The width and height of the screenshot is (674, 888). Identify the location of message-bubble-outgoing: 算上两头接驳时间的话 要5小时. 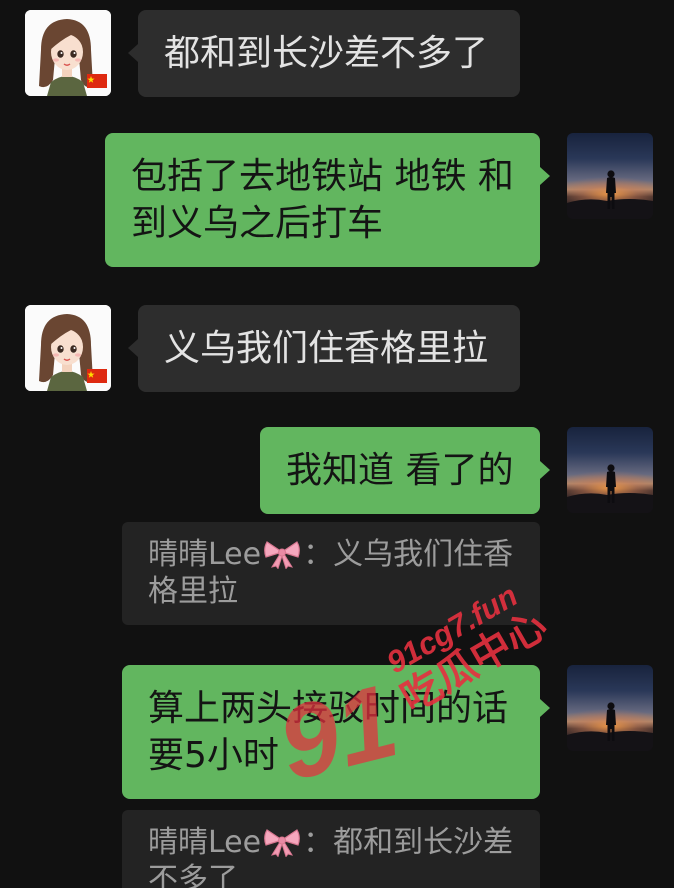
(336, 732).